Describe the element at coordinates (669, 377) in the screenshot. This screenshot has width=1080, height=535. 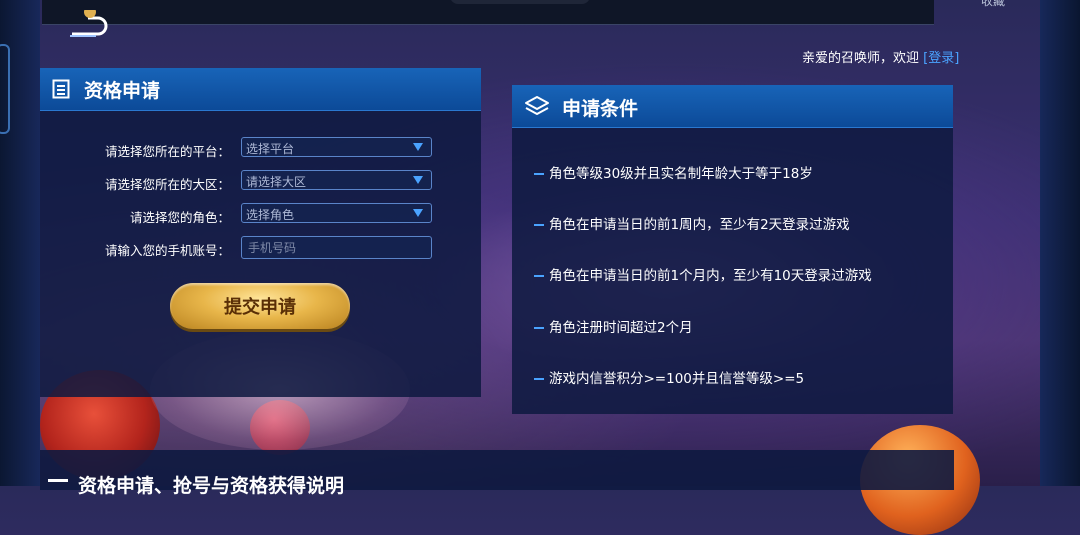
I see `condition-item: 游戏内信誉积分>=100并且信誉等级>=5` at that location.